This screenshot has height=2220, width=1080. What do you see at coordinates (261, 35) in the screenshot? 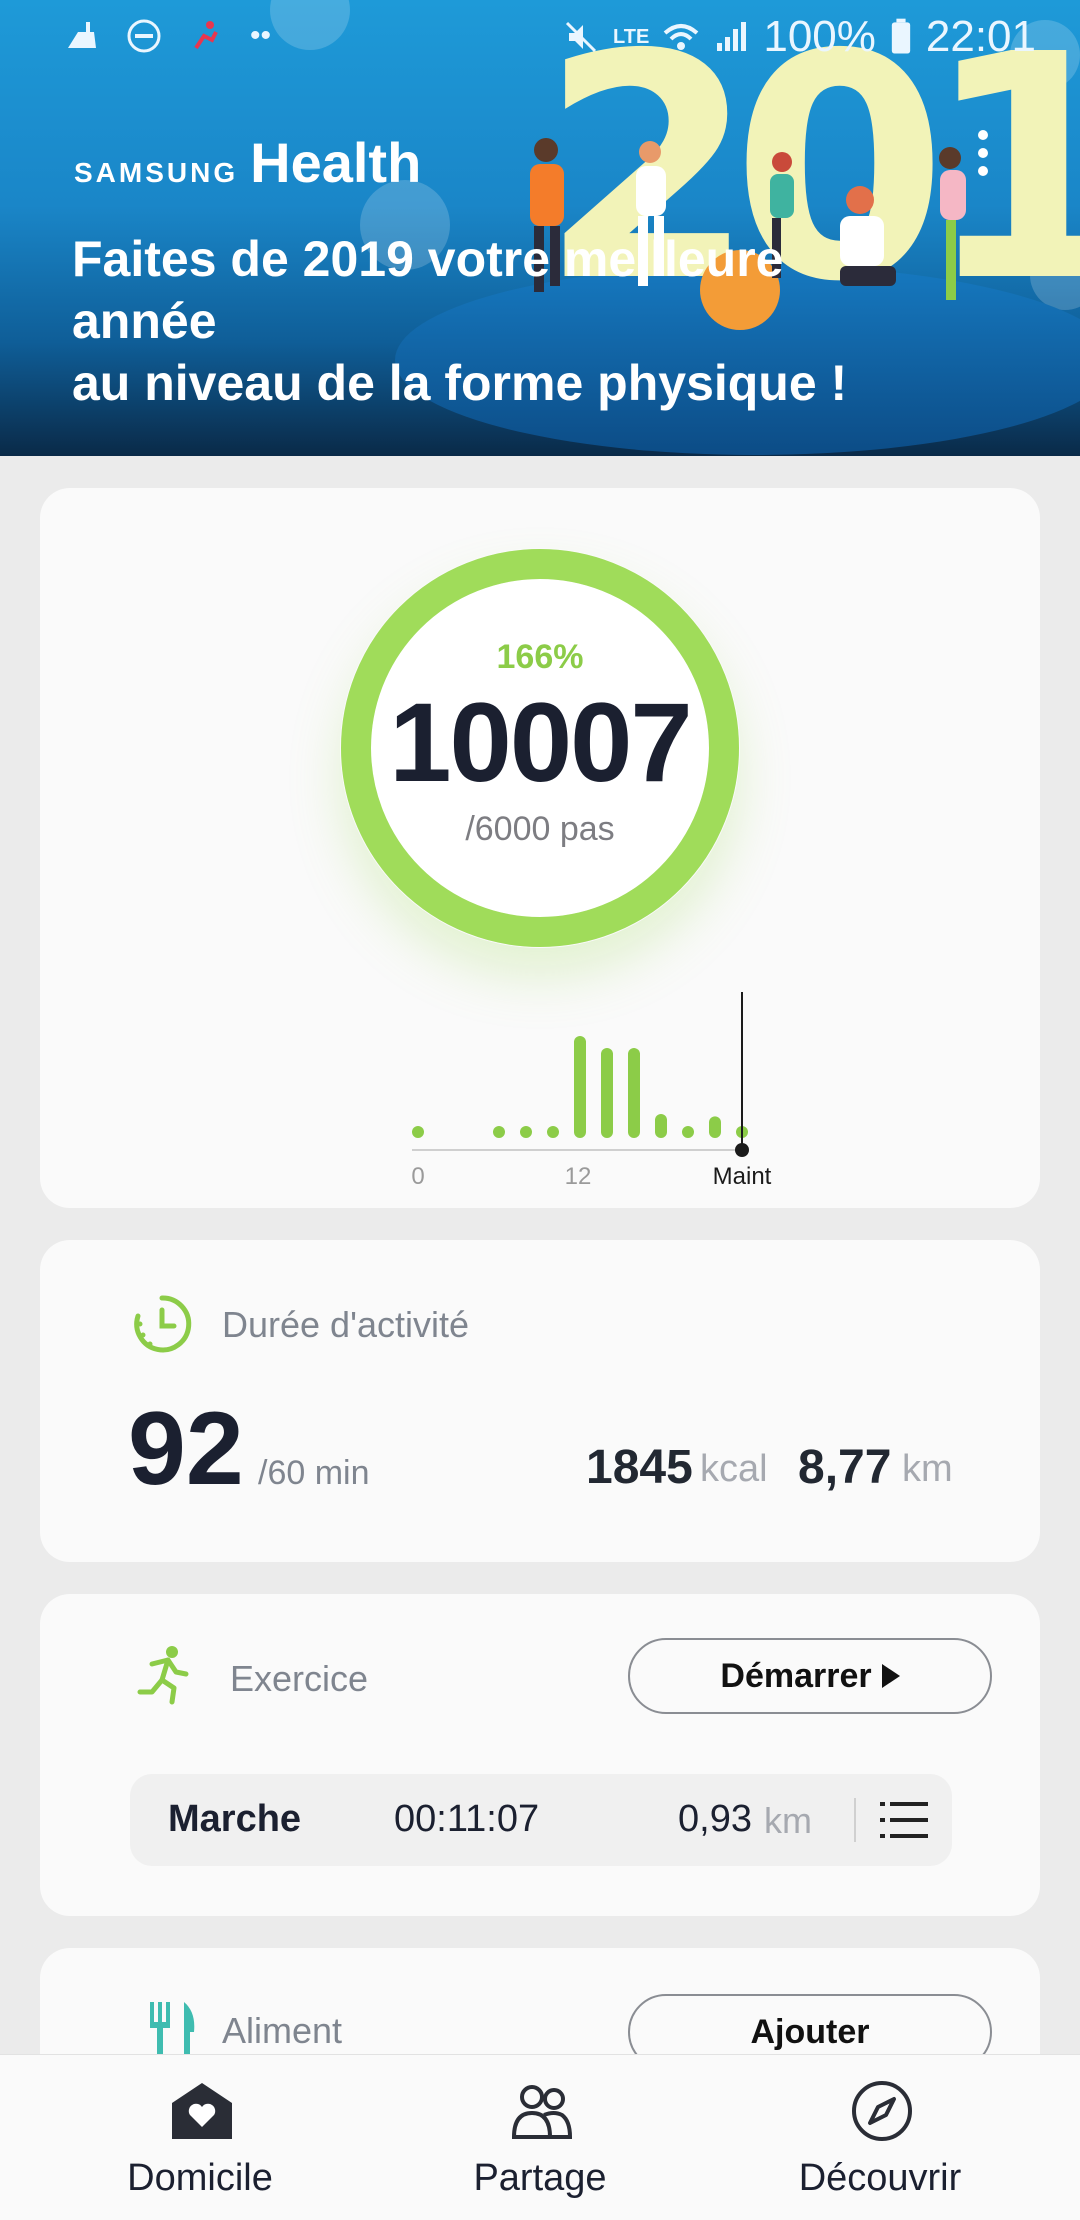
I see `more-notifications-icon: ••` at bounding box center [261, 35].